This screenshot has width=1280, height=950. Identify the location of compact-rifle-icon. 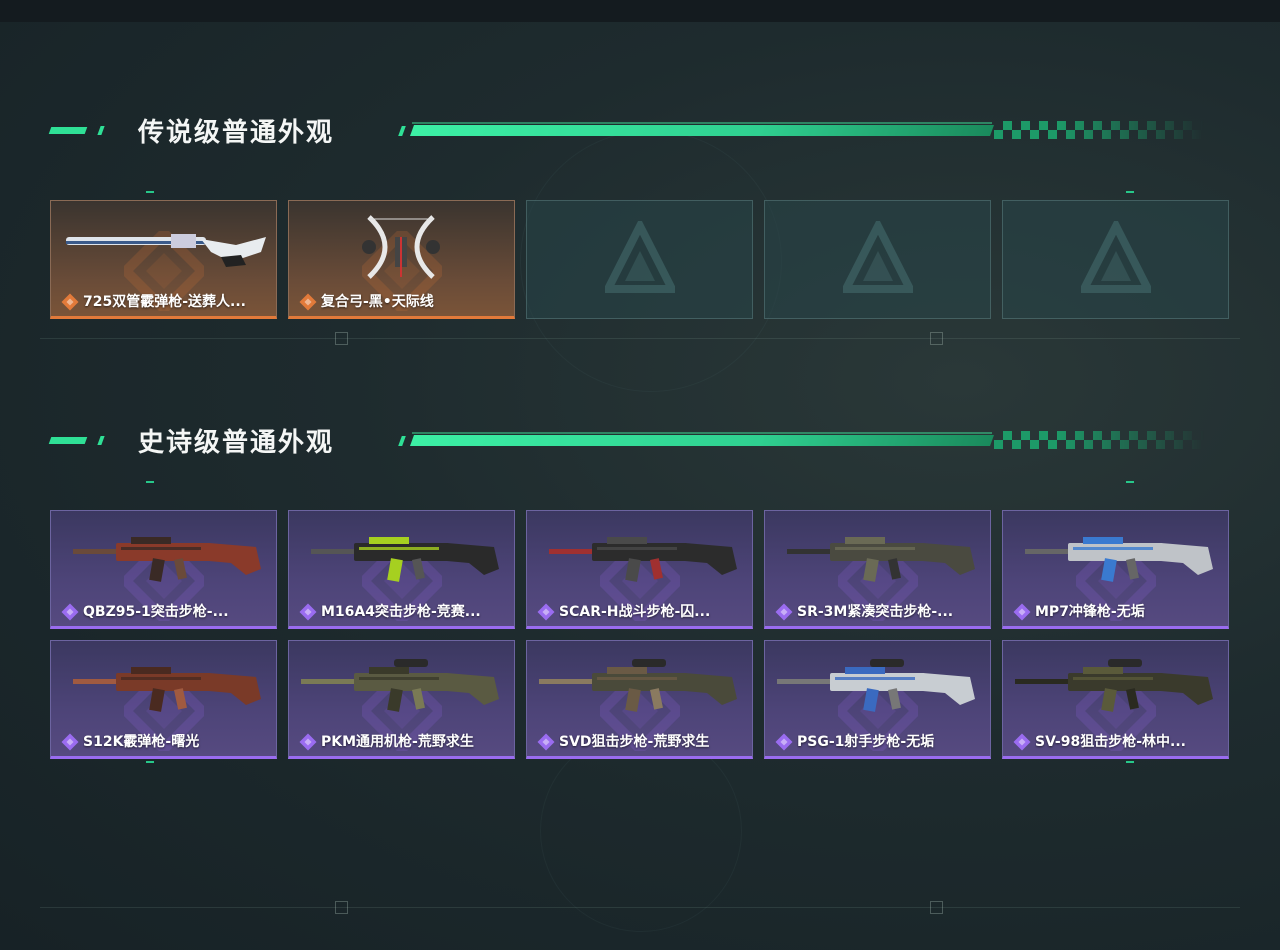
(877, 558).